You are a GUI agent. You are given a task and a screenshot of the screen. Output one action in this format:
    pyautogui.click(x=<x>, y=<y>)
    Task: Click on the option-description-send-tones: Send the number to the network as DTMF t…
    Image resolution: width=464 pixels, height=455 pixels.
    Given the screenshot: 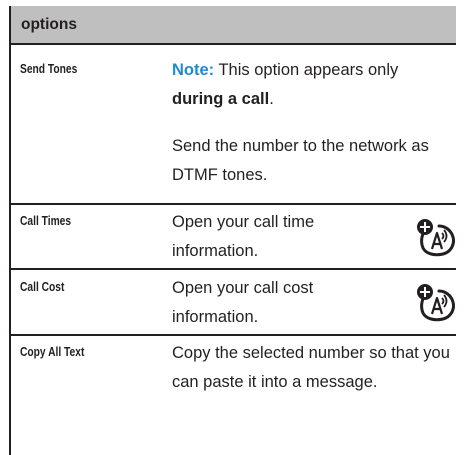 What is the action you would take?
    pyautogui.click(x=300, y=160)
    